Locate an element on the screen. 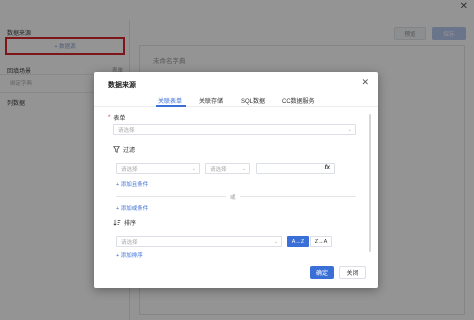 The height and width of the screenshot is (320, 474). filter-label-text: 过滤 is located at coordinates (129, 151).